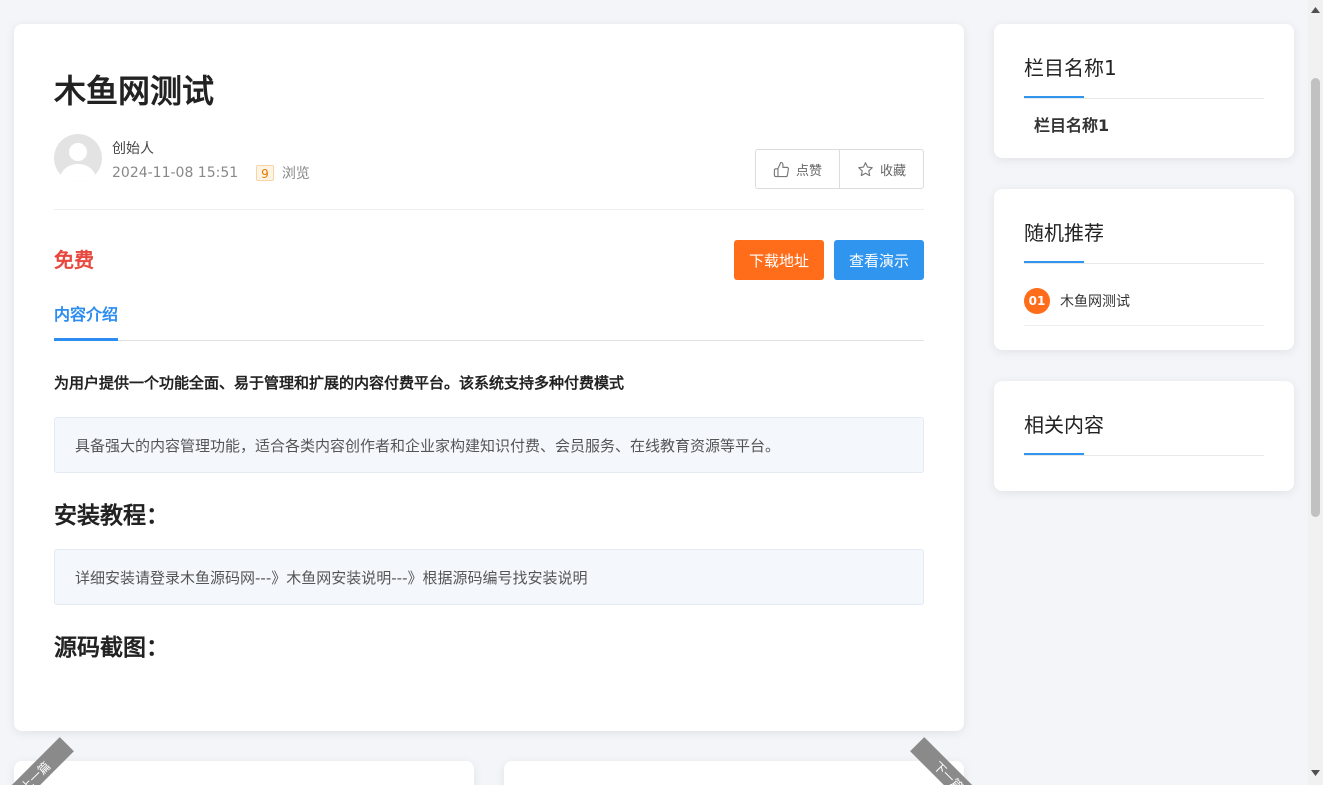 The width and height of the screenshot is (1323, 785). I want to click on author-name: 创始人, so click(133, 148).